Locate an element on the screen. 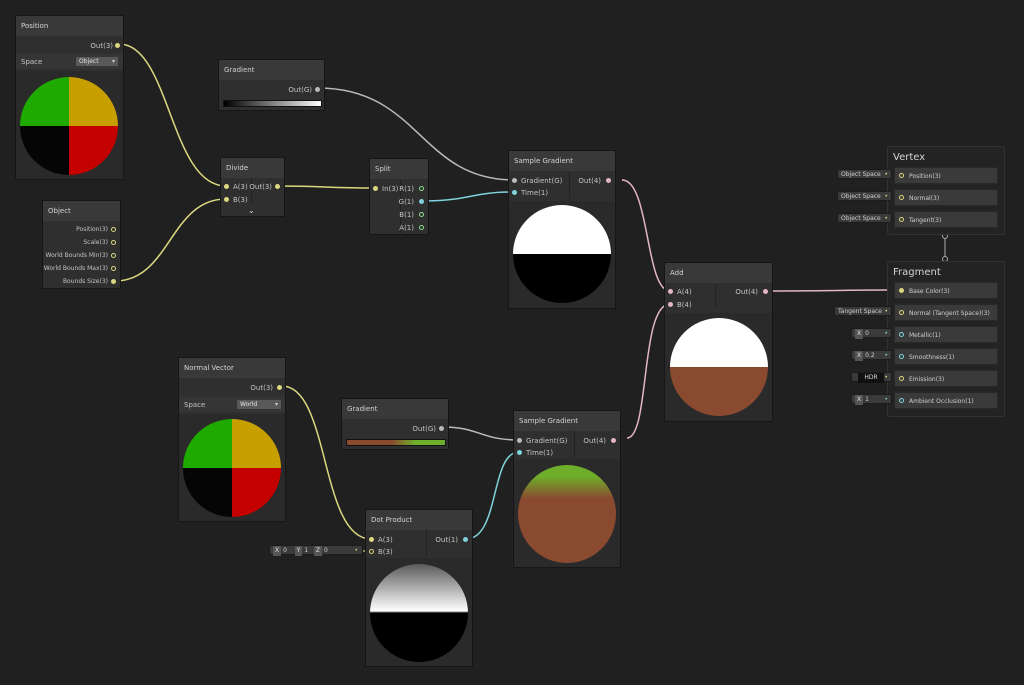  fragment-emission-input: HDR • is located at coordinates (871, 377).